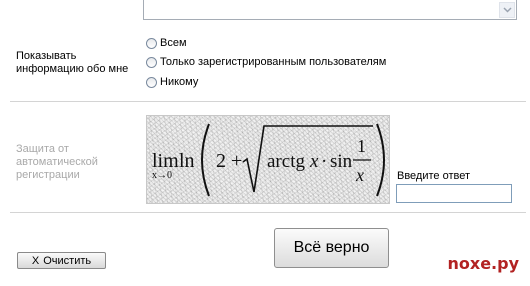 This screenshot has height=286, width=530. Describe the element at coordinates (314, 161) in the screenshot. I see `formula-x: x` at that location.